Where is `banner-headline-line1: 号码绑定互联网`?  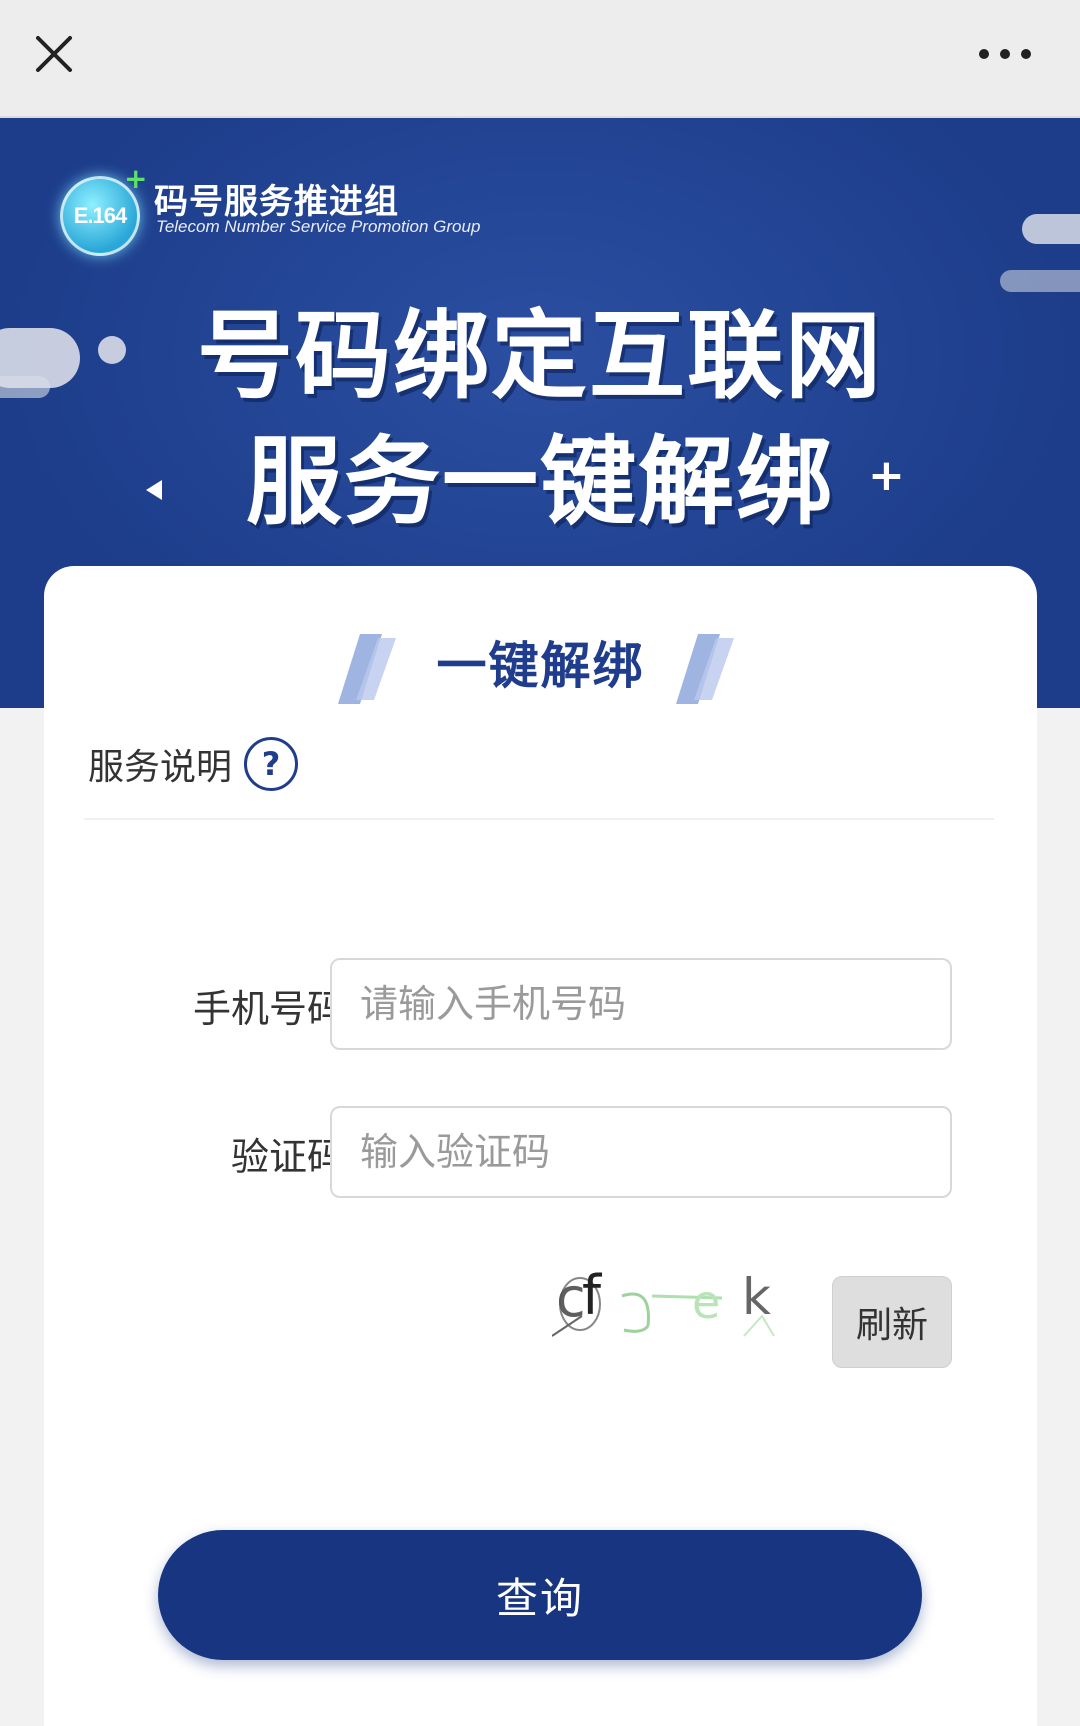
banner-headline-line1: 号码绑定互联网 is located at coordinates (540, 356).